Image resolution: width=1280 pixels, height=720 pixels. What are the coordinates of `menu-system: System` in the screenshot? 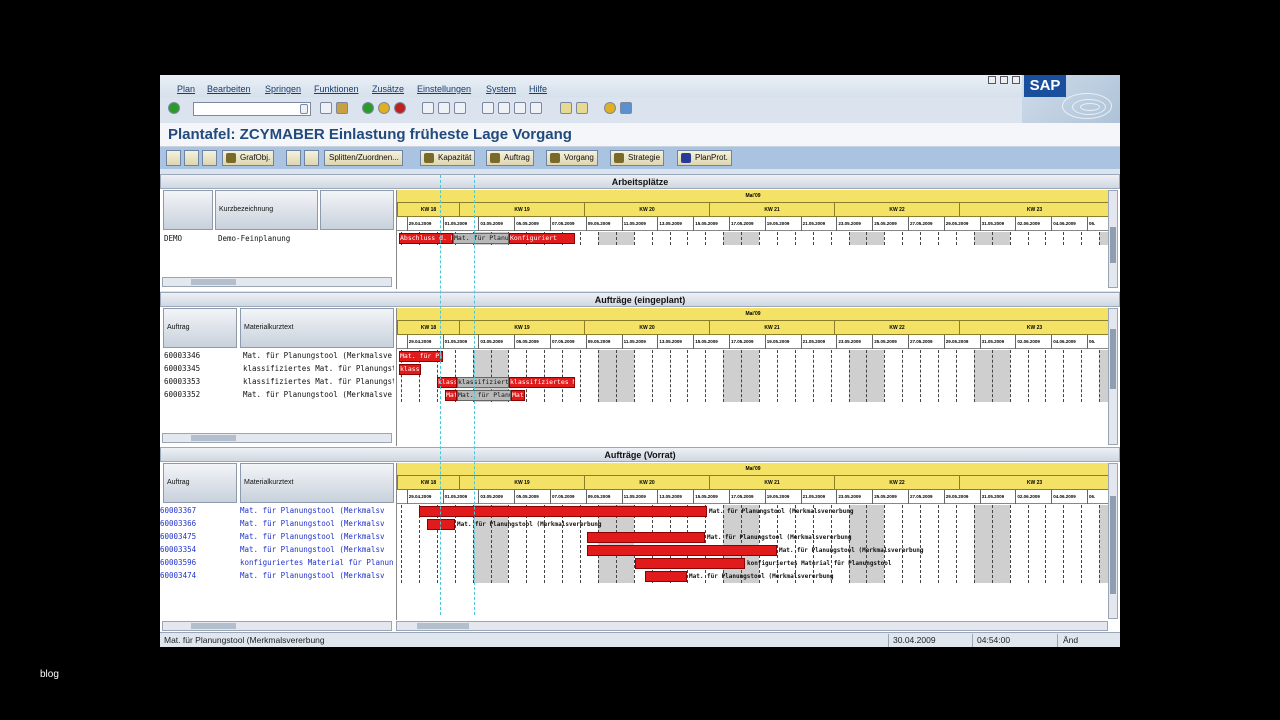 It's located at (501, 89).